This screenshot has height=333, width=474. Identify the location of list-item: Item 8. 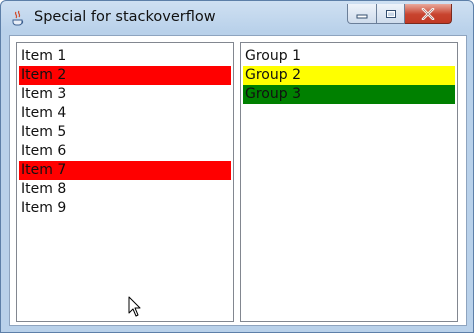
(125, 189).